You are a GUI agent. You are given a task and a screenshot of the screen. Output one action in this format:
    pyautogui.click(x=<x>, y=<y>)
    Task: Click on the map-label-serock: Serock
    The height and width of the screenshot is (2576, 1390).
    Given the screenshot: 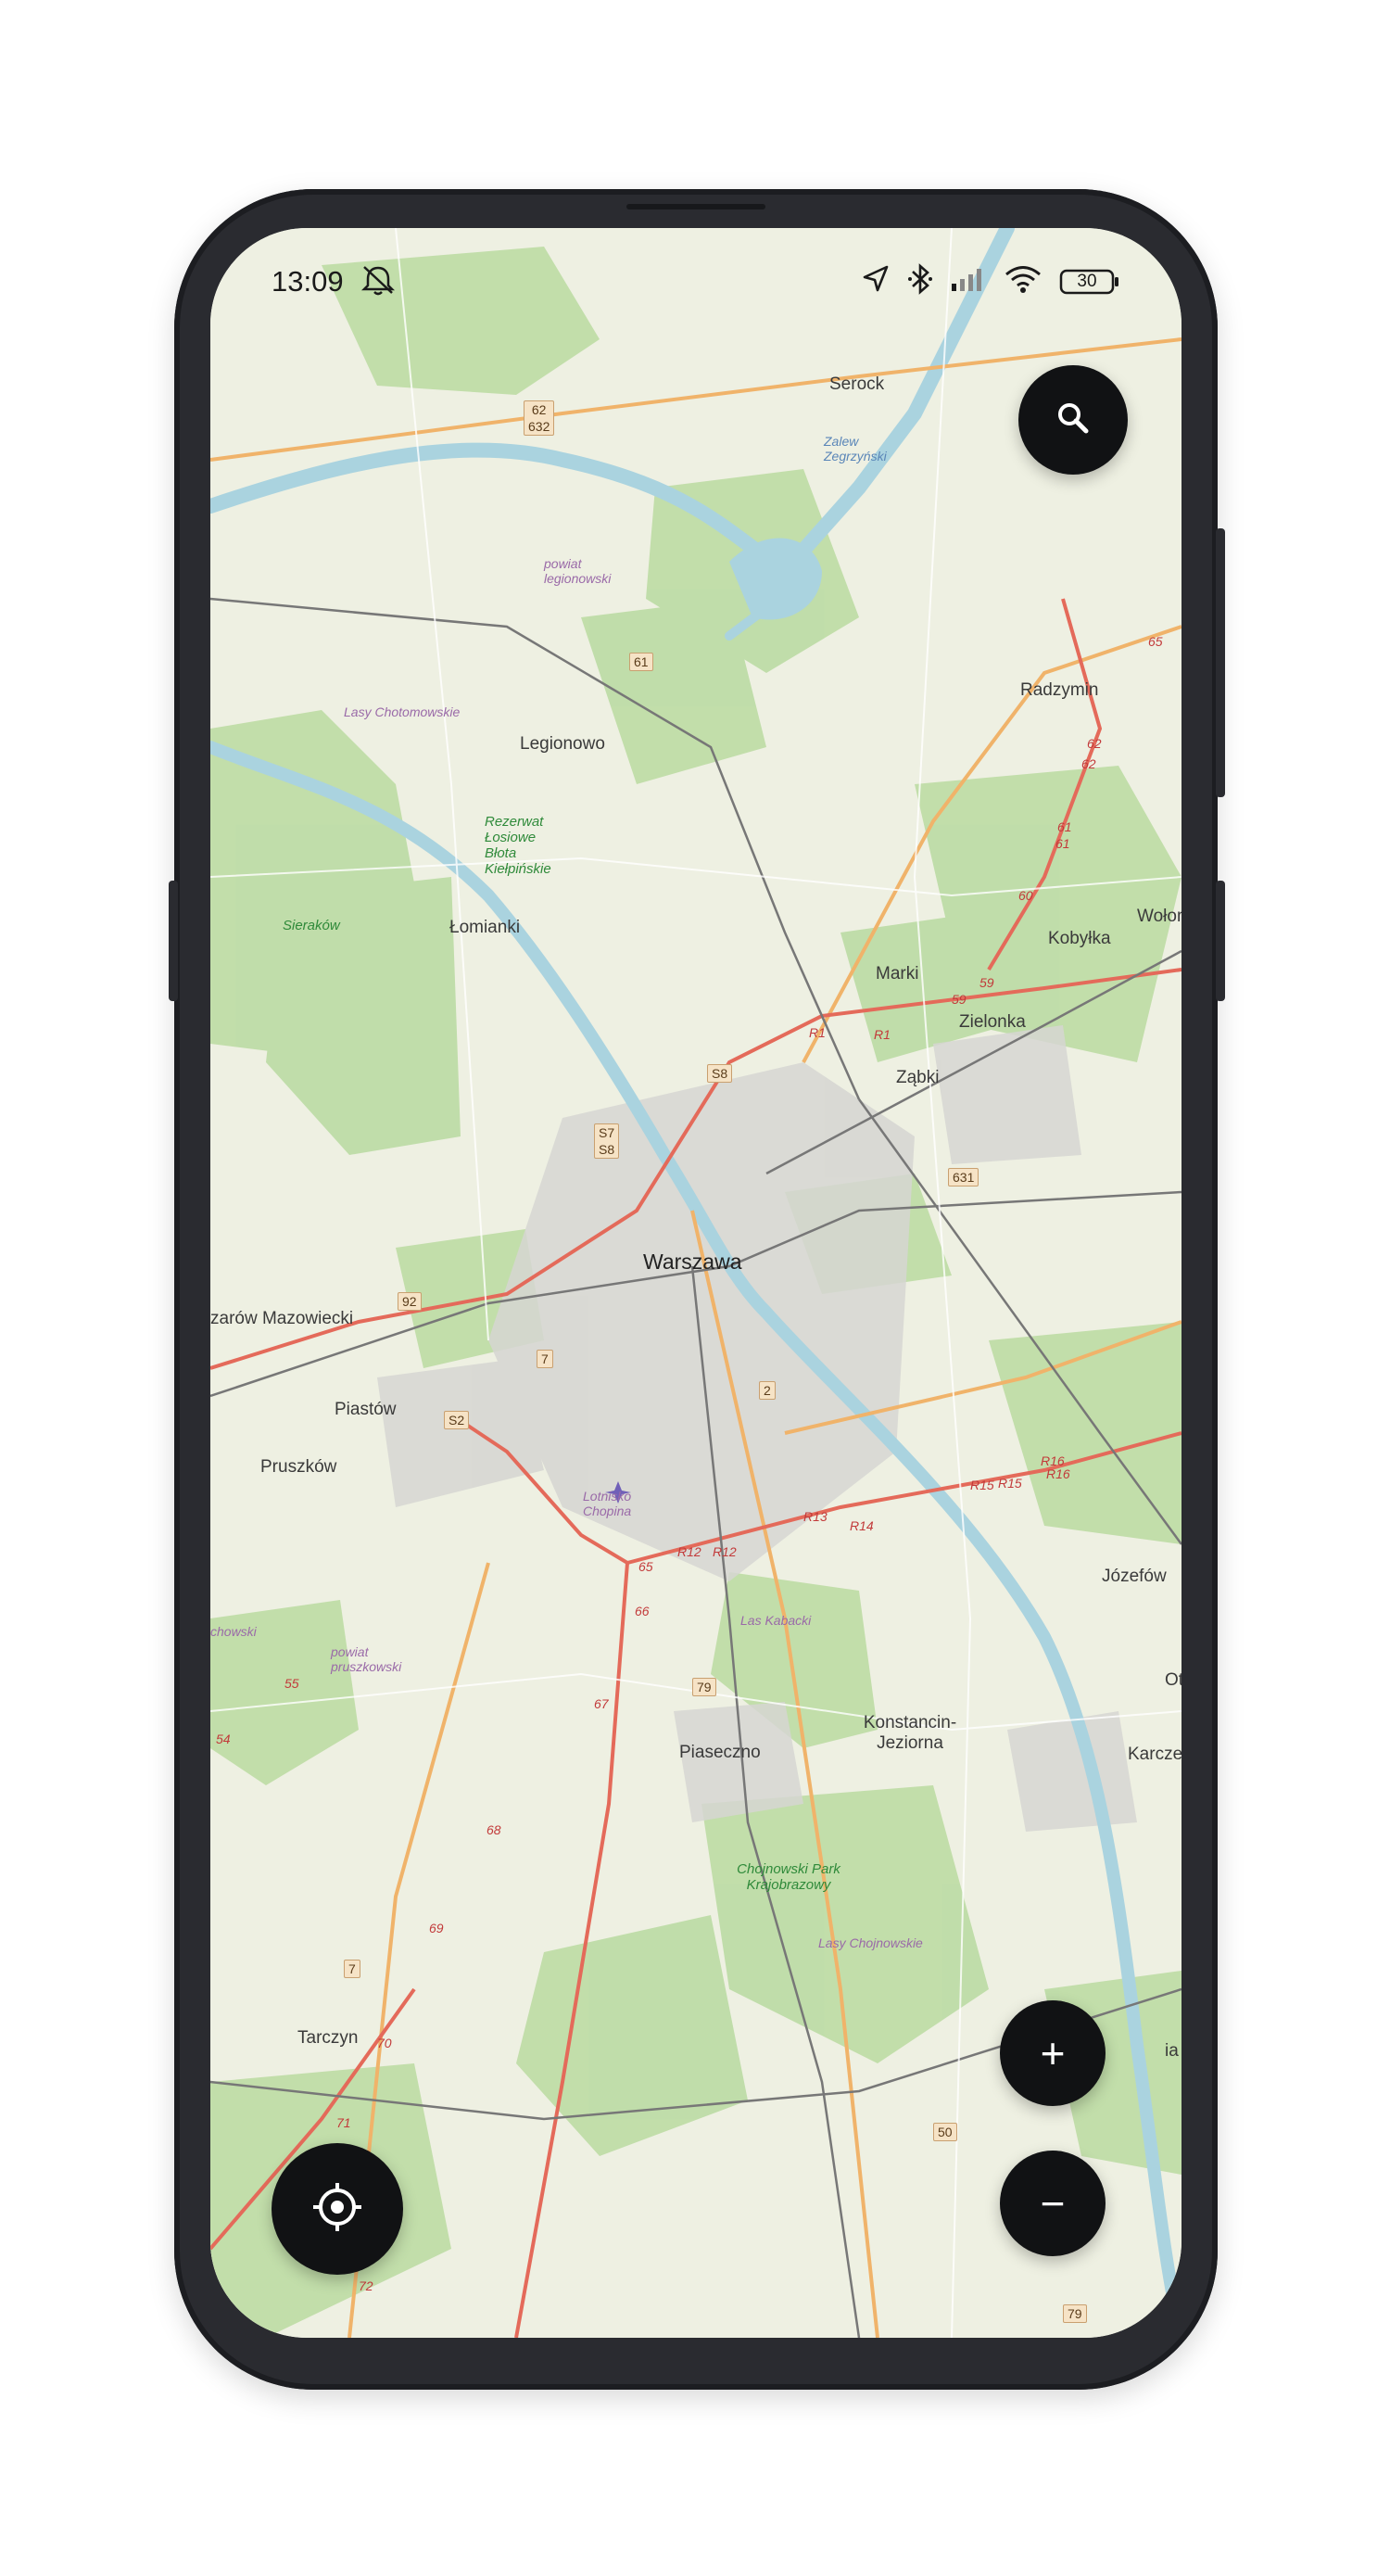 What is the action you would take?
    pyautogui.click(x=857, y=384)
    